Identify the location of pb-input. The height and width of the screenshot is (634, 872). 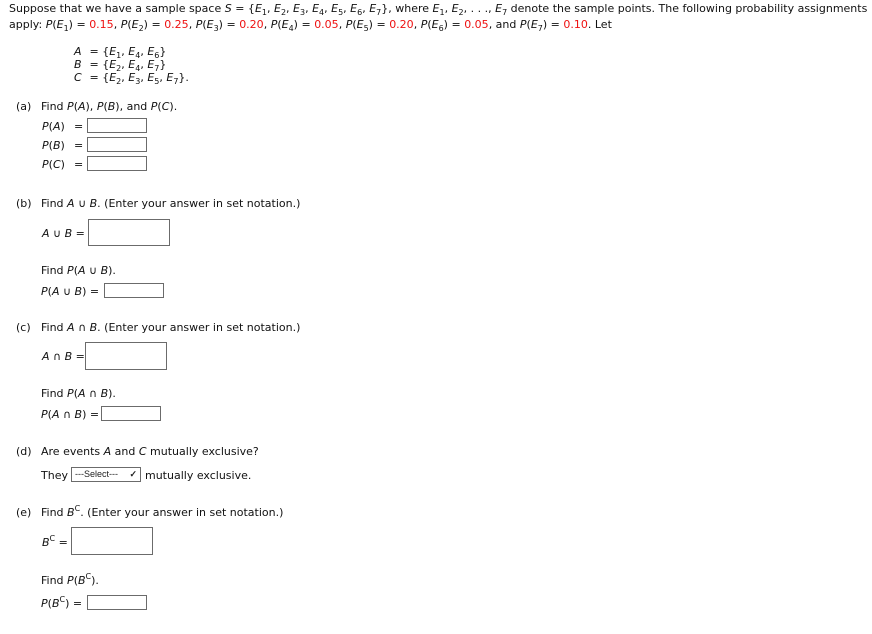
(117, 144).